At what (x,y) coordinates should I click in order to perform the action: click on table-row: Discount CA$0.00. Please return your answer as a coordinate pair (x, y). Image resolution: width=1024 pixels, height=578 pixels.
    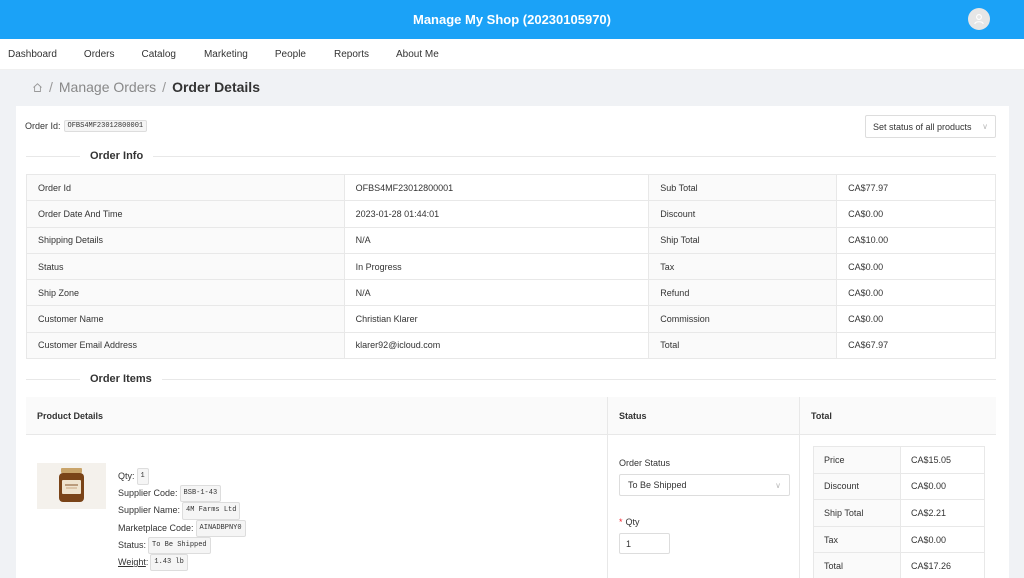
    Looking at the image, I should click on (899, 487).